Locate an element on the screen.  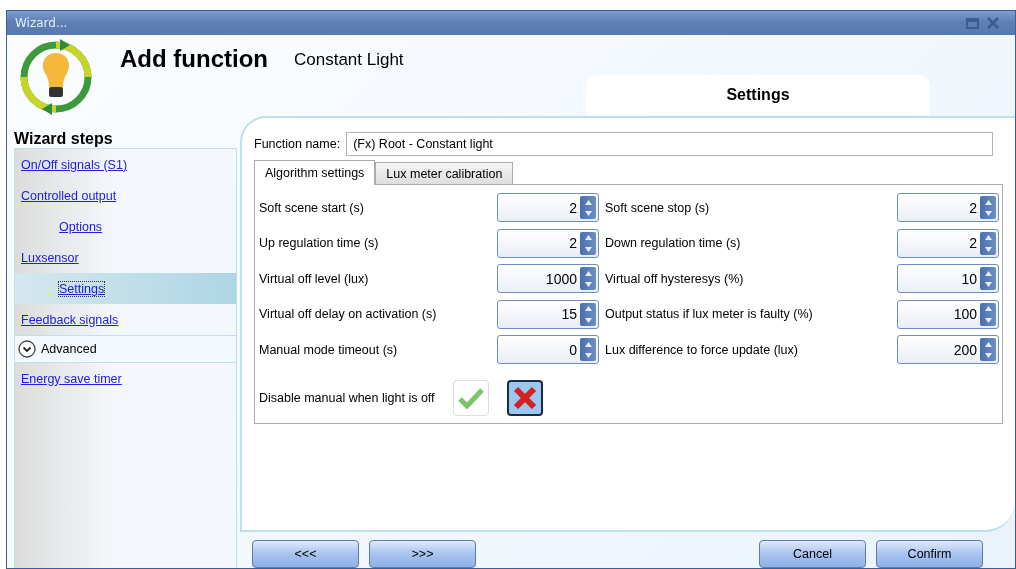
settings-tab: Algorithm settings is located at coordinates (315, 172).